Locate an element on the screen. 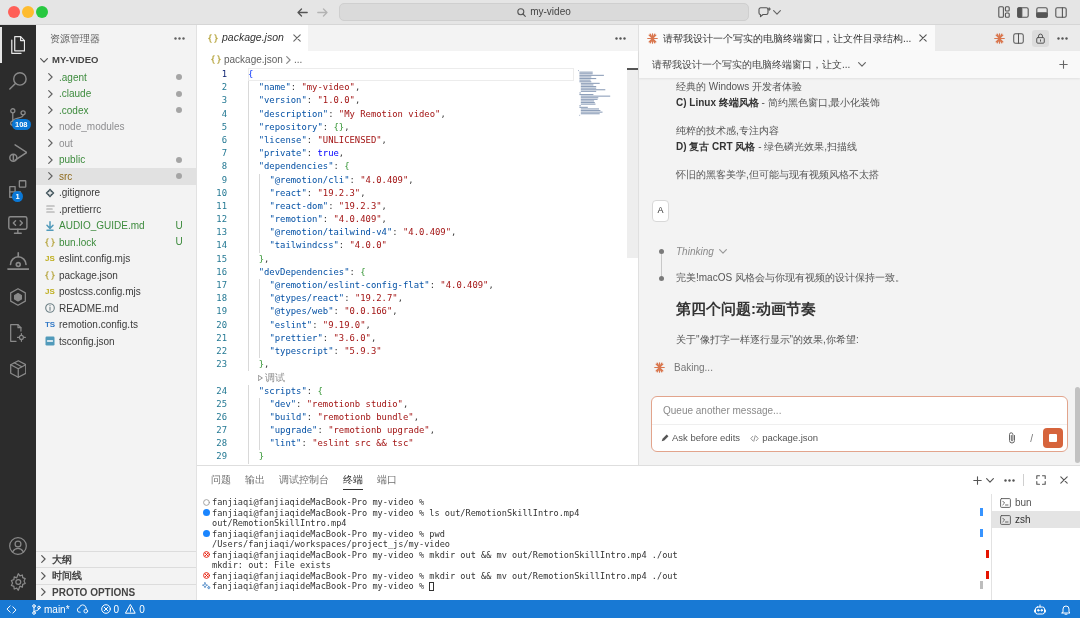  terminal-item: bun is located at coordinates (1036, 502).